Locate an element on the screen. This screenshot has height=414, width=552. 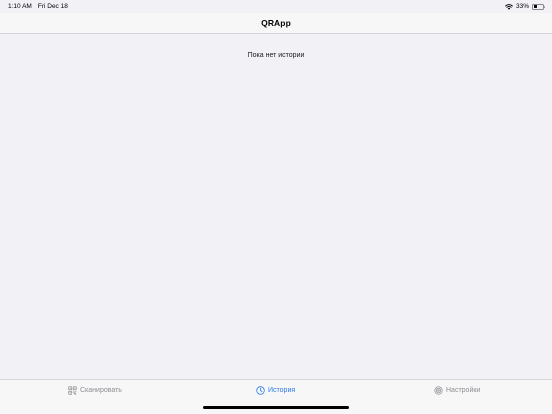
tab-scan: Сканировать is located at coordinates (95, 390).